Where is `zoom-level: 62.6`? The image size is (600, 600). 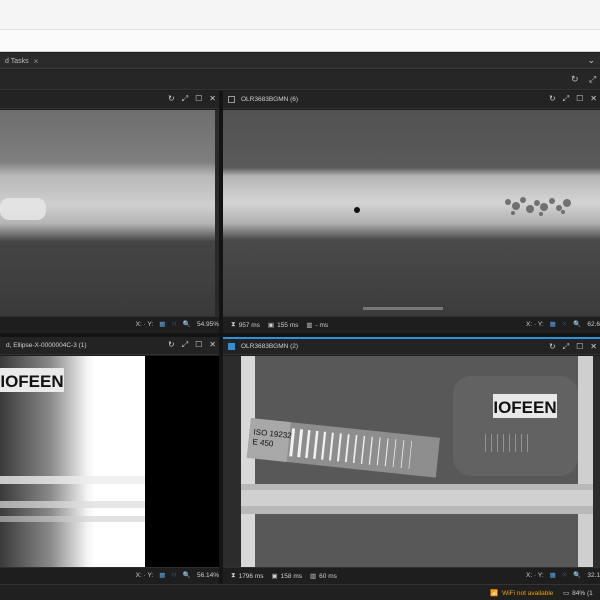 zoom-level: 62.6 is located at coordinates (593, 324).